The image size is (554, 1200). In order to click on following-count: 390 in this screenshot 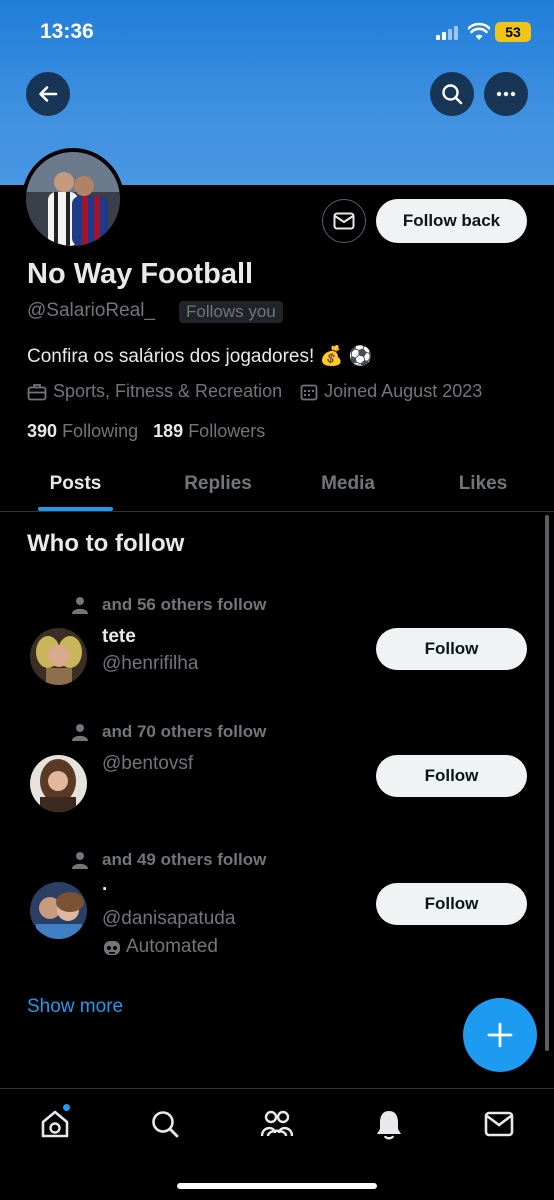, I will do `click(42, 431)`.